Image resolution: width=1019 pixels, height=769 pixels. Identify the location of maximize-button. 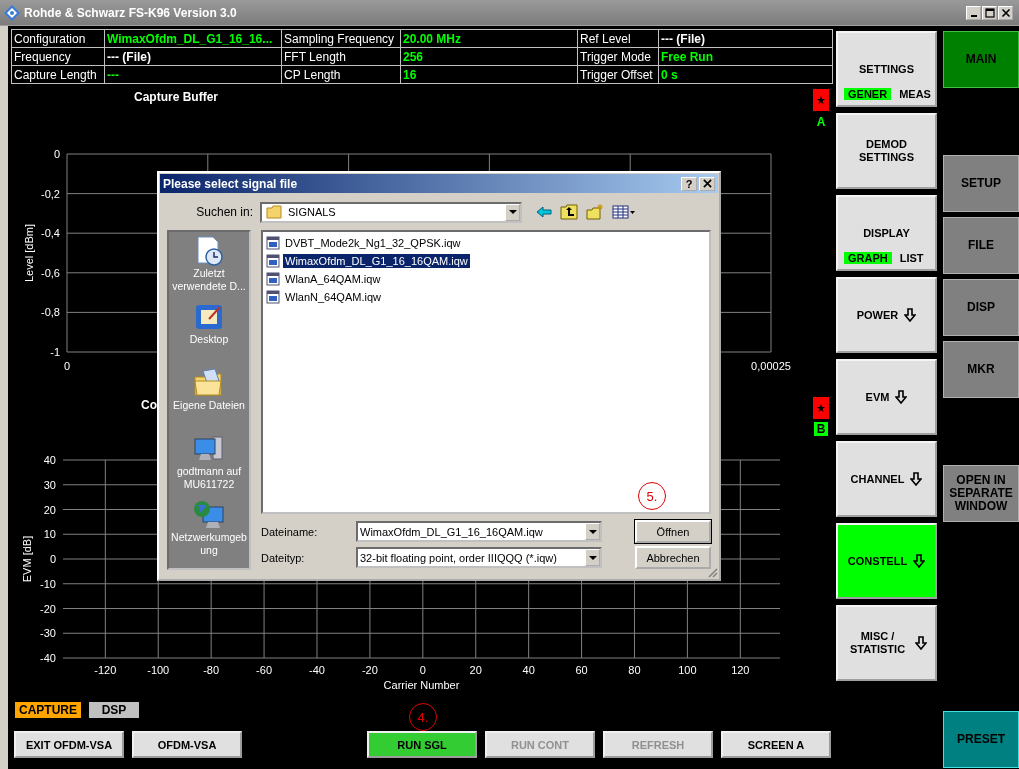
(989, 12).